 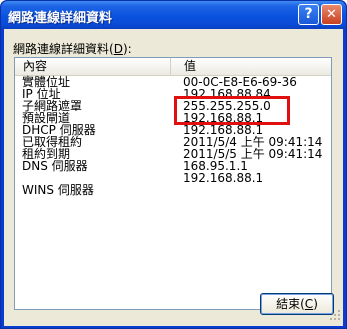 I want to click on close-dialog-button: 結束(C), so click(x=297, y=304).